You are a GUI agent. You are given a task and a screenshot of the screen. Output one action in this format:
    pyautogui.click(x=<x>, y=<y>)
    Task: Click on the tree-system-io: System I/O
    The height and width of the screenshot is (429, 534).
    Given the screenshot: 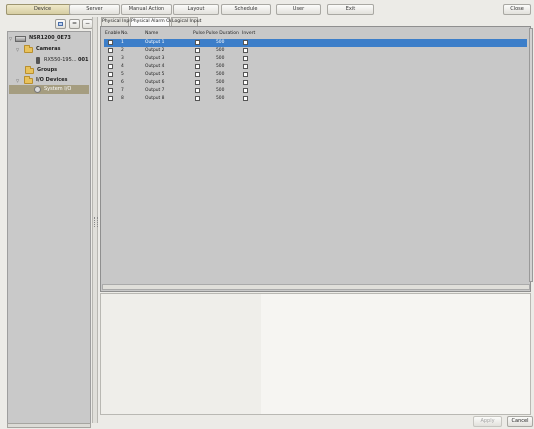 What is the action you would take?
    pyautogui.click(x=49, y=89)
    